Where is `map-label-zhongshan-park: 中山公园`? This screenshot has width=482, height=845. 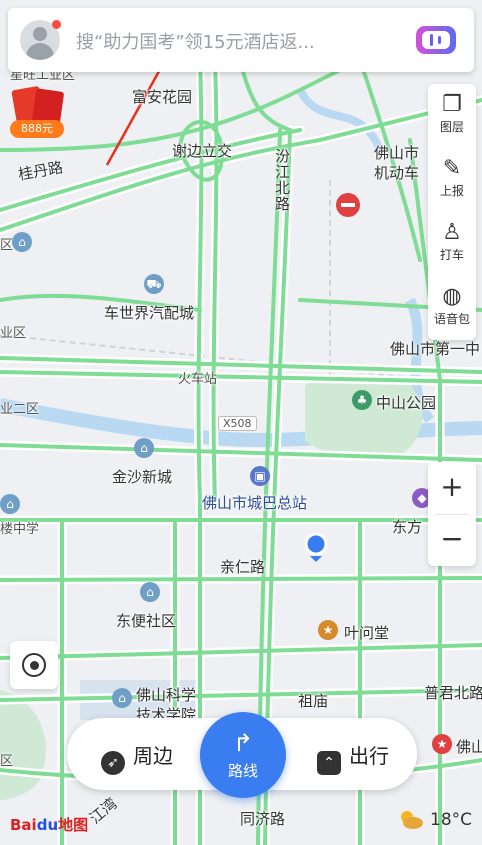
map-label-zhongshan-park: 中山公园 is located at coordinates (406, 403).